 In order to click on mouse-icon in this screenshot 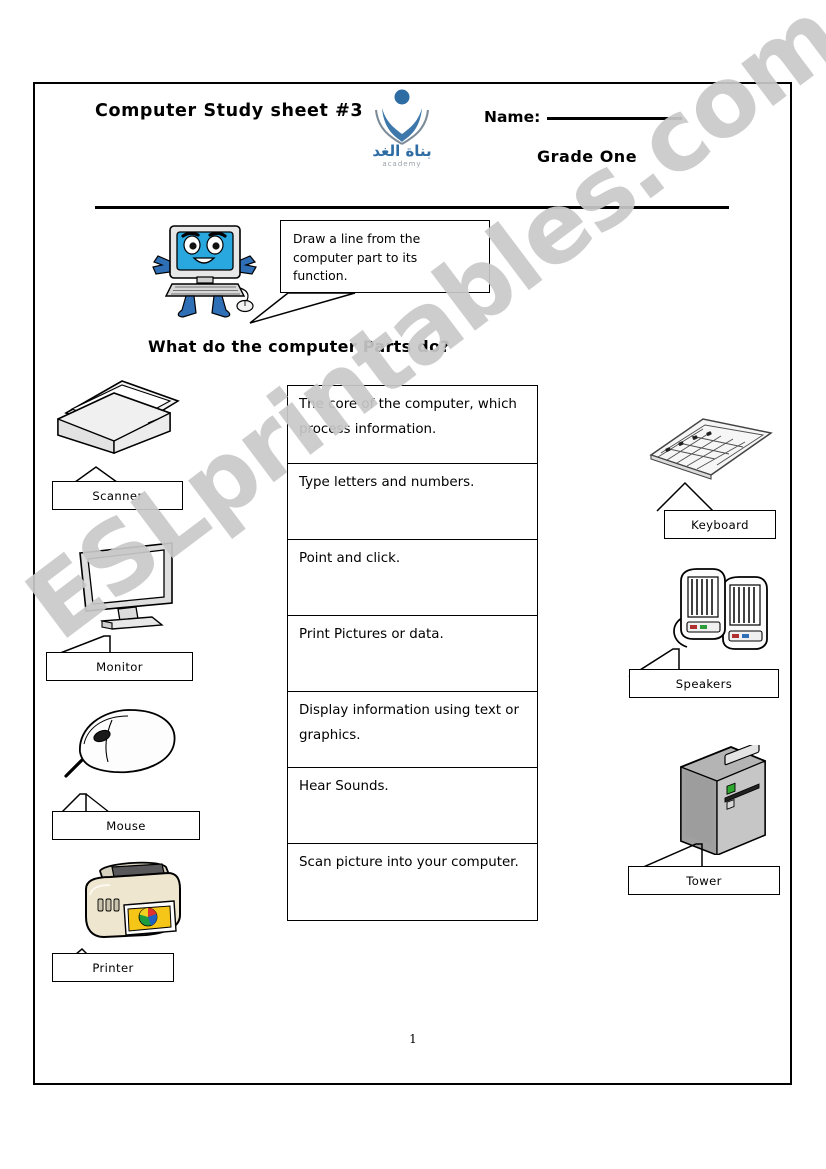, I will do `click(123, 747)`.